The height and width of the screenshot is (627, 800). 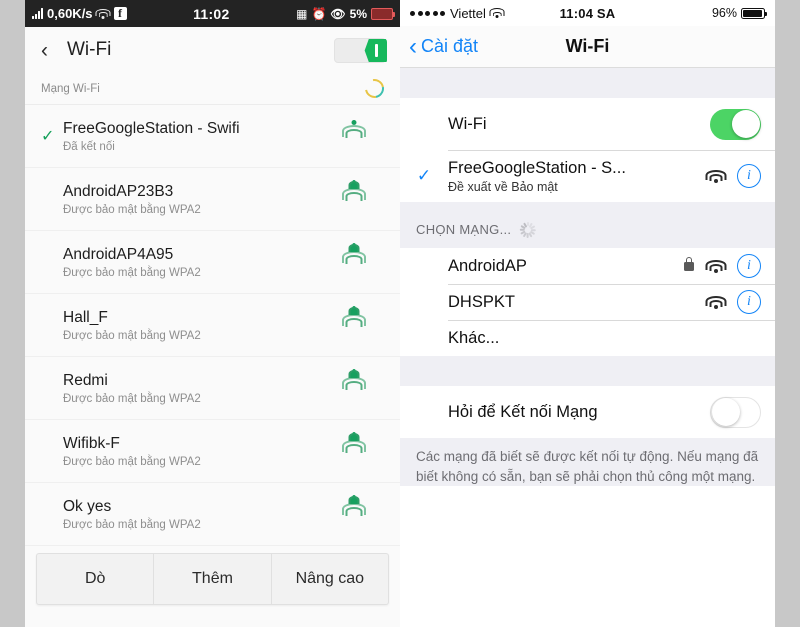 I want to click on network-text: AndroidAP4A95 Được bảo mật bằng WPA2, so click(x=208, y=262).